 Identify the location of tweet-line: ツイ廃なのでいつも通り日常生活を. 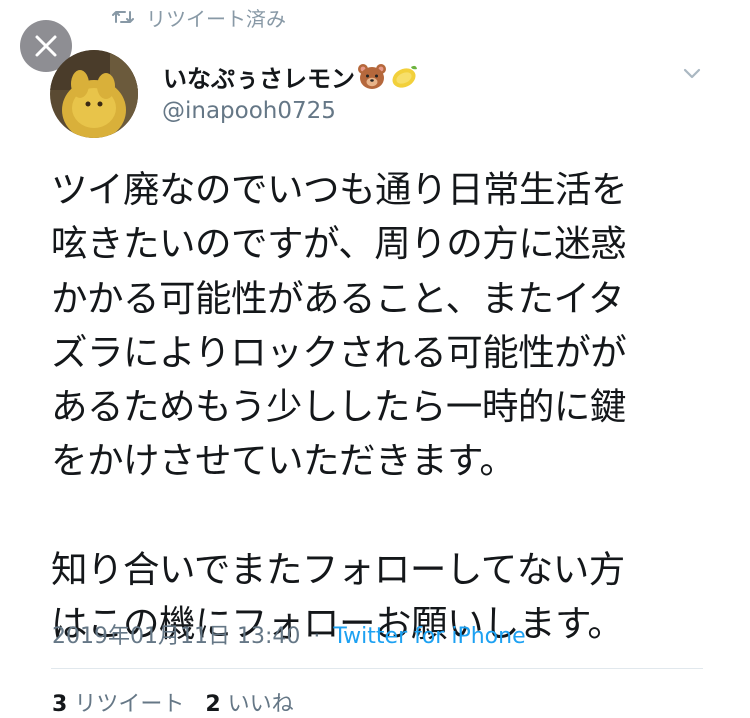
(339, 189).